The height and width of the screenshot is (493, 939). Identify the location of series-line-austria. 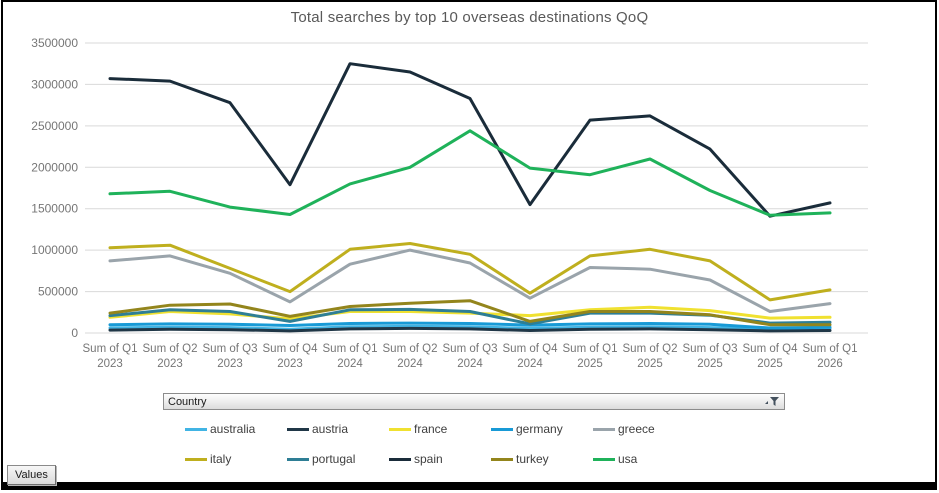
(470, 329).